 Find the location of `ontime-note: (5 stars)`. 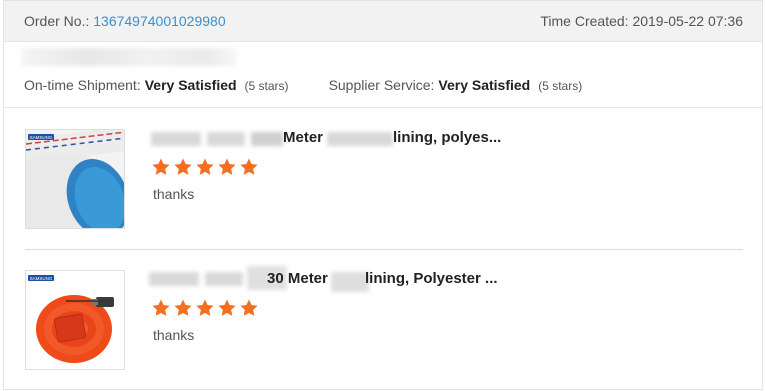

ontime-note: (5 stars) is located at coordinates (266, 86).